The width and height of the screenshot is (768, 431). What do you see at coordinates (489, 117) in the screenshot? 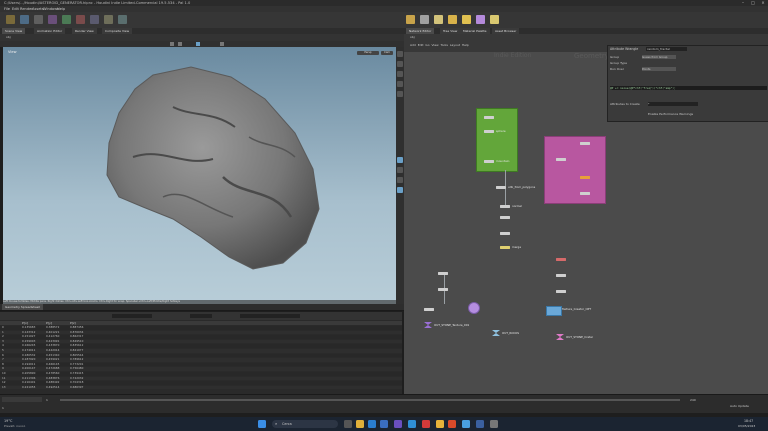
I see `node-asteroid-base` at bounding box center [489, 117].